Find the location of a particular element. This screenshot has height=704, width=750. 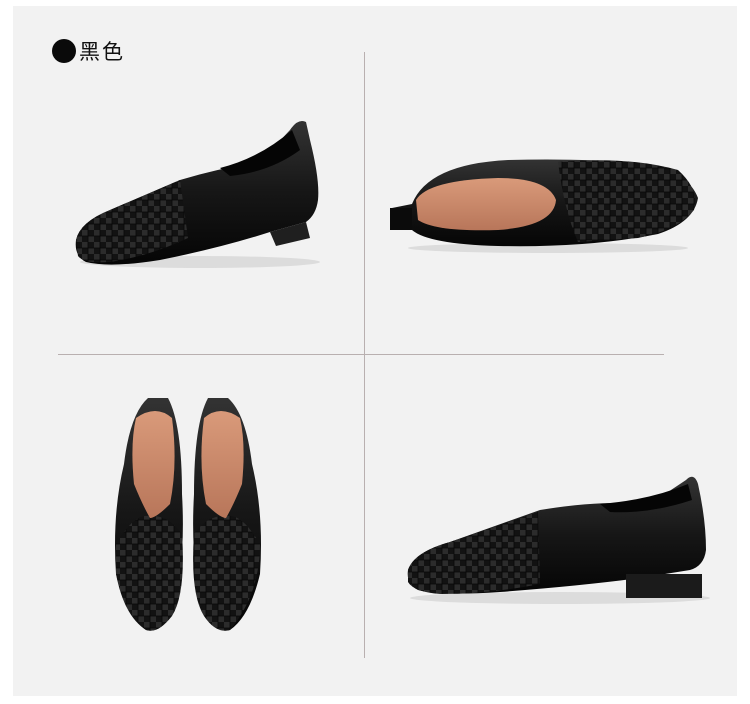

shoe-side-view-left is located at coordinates (197, 194).